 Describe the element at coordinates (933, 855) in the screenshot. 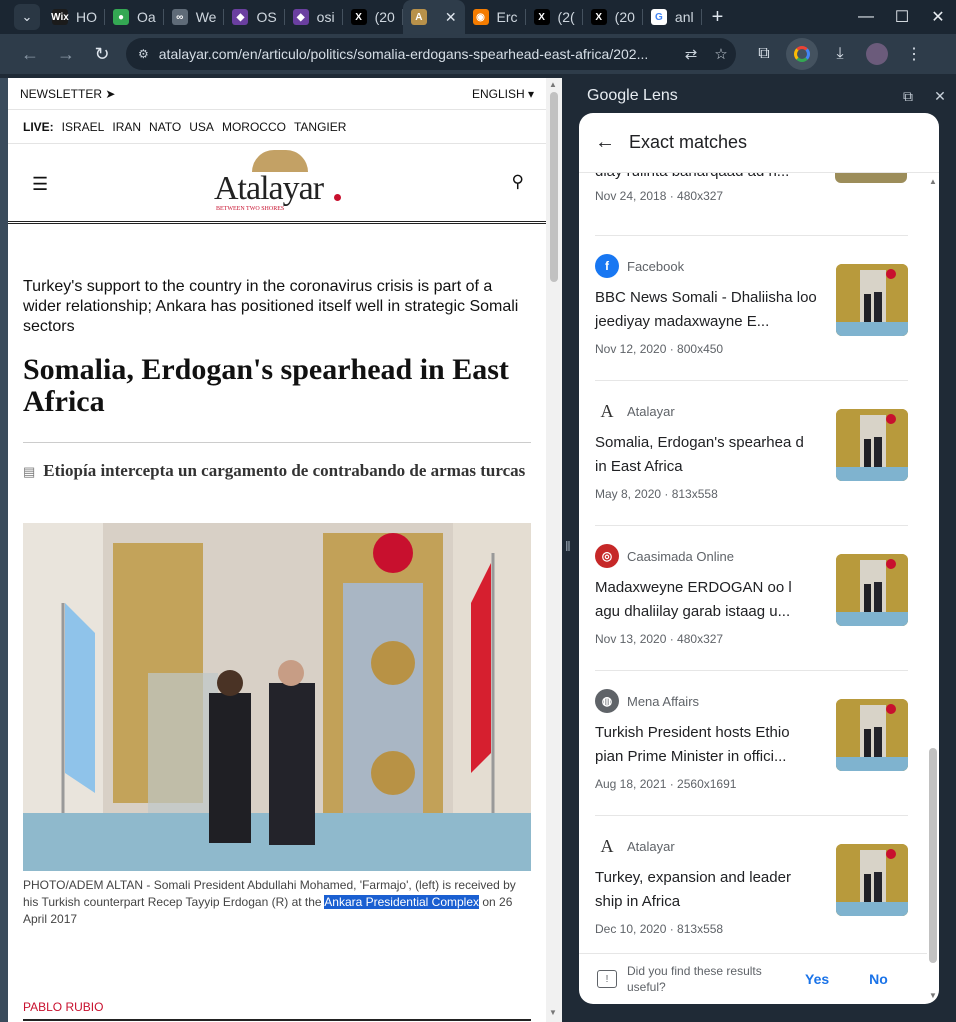

I see `results-scroll-thumb` at that location.